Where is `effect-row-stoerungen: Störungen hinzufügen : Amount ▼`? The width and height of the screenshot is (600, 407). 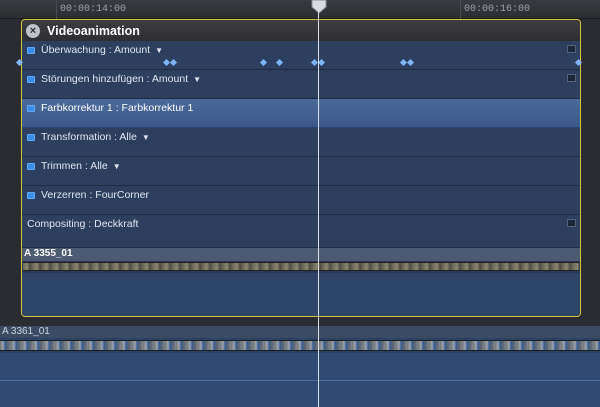 effect-row-stoerungen: Störungen hinzufügen : Amount ▼ is located at coordinates (301, 84).